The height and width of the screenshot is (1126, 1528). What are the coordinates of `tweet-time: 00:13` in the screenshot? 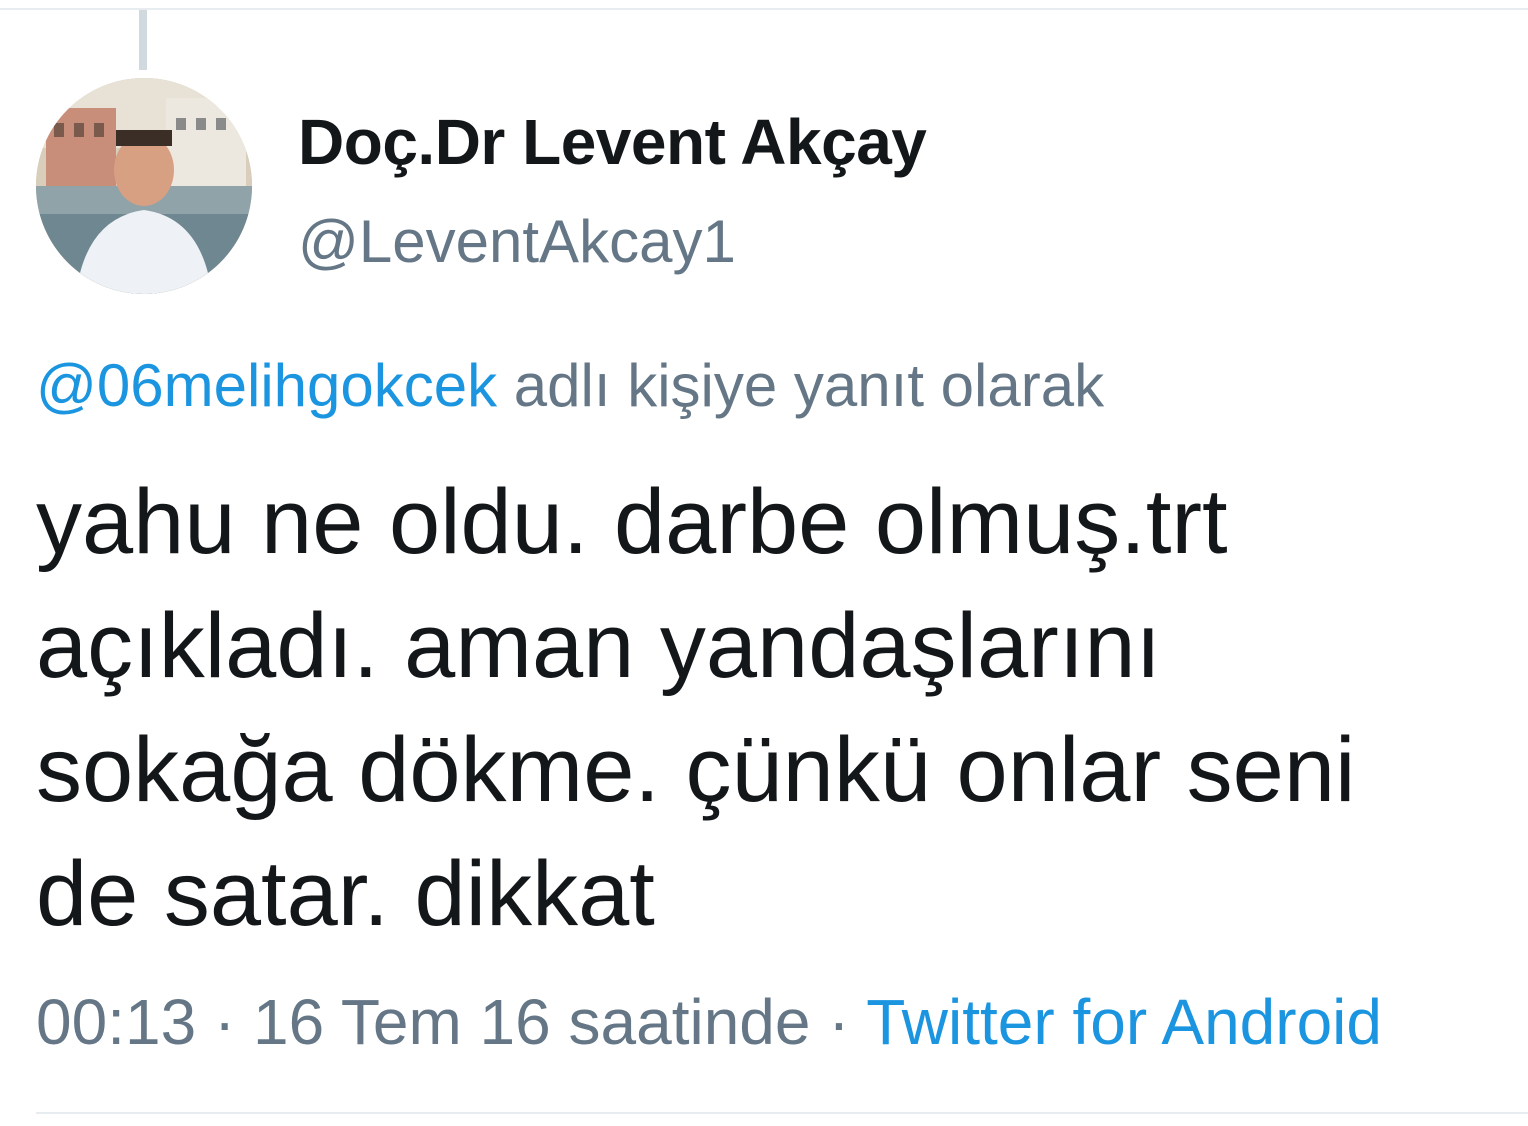 It's located at (116, 1022).